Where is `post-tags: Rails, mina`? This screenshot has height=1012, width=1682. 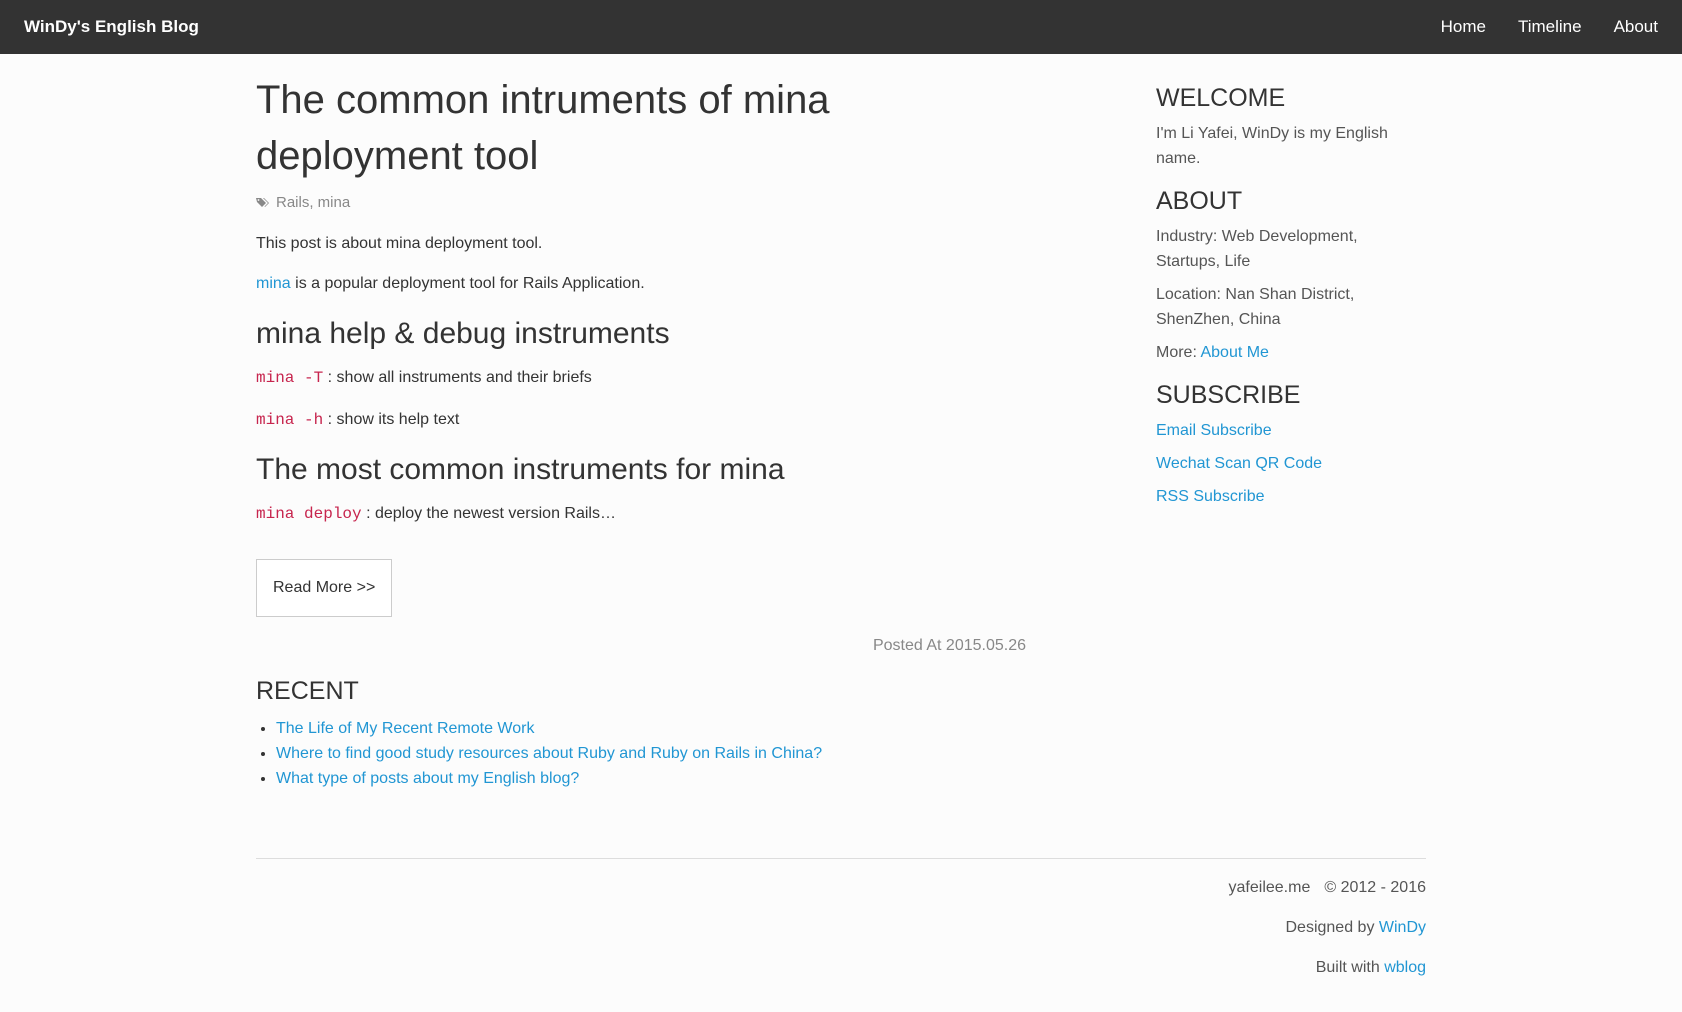 post-tags: Rails, mina is located at coordinates (641, 202).